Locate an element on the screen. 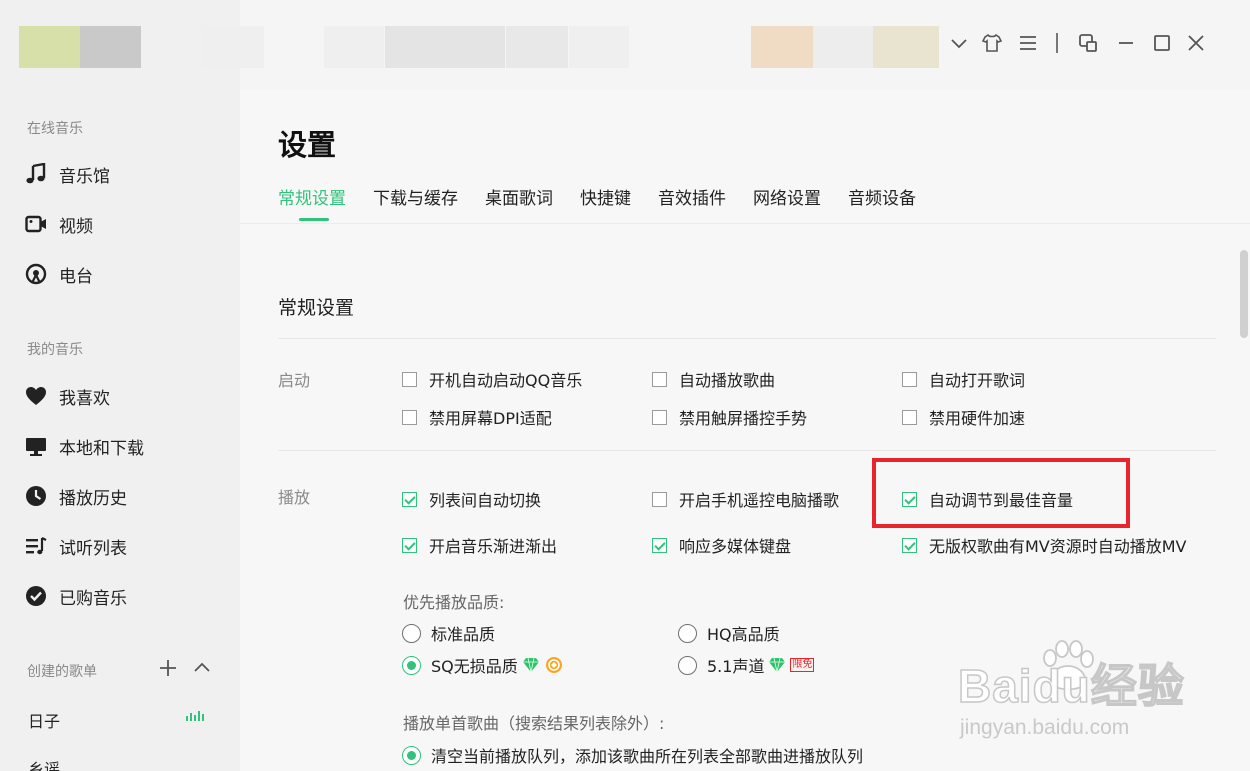 Image resolution: width=1250 pixels, height=771 pixels. quality-label: 优先播放品质: is located at coordinates (454, 602).